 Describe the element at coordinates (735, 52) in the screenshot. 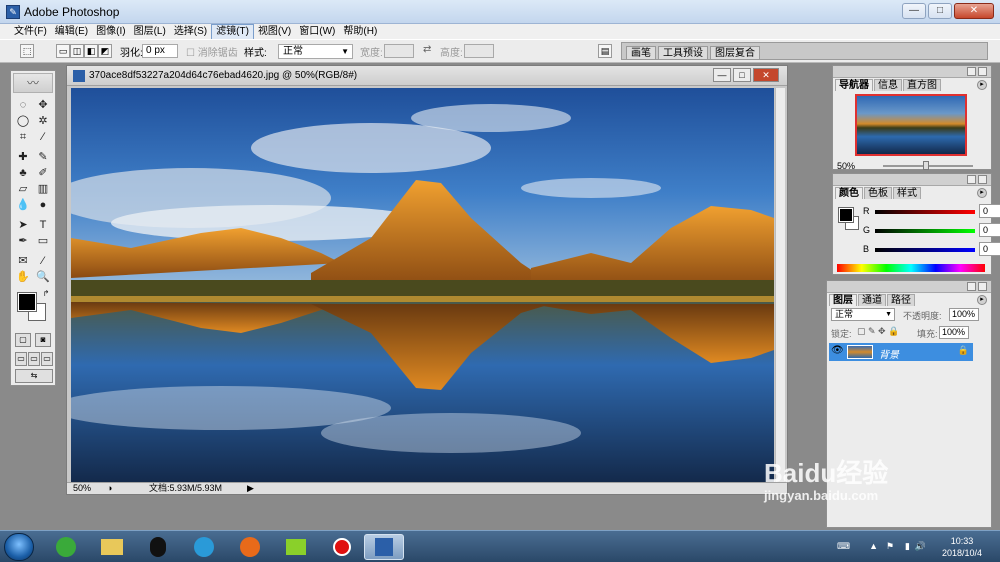

I see `tab-layer-comps: 图层复合` at that location.